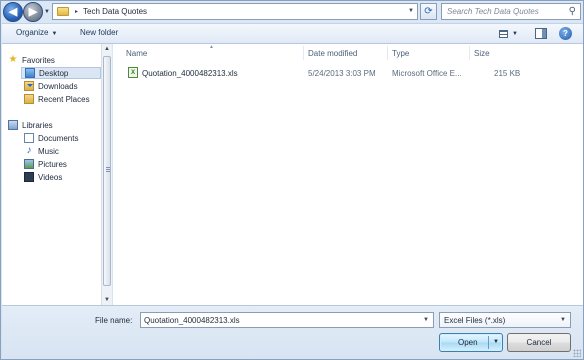 The height and width of the screenshot is (360, 584). What do you see at coordinates (13, 125) in the screenshot?
I see `libraries-icon` at bounding box center [13, 125].